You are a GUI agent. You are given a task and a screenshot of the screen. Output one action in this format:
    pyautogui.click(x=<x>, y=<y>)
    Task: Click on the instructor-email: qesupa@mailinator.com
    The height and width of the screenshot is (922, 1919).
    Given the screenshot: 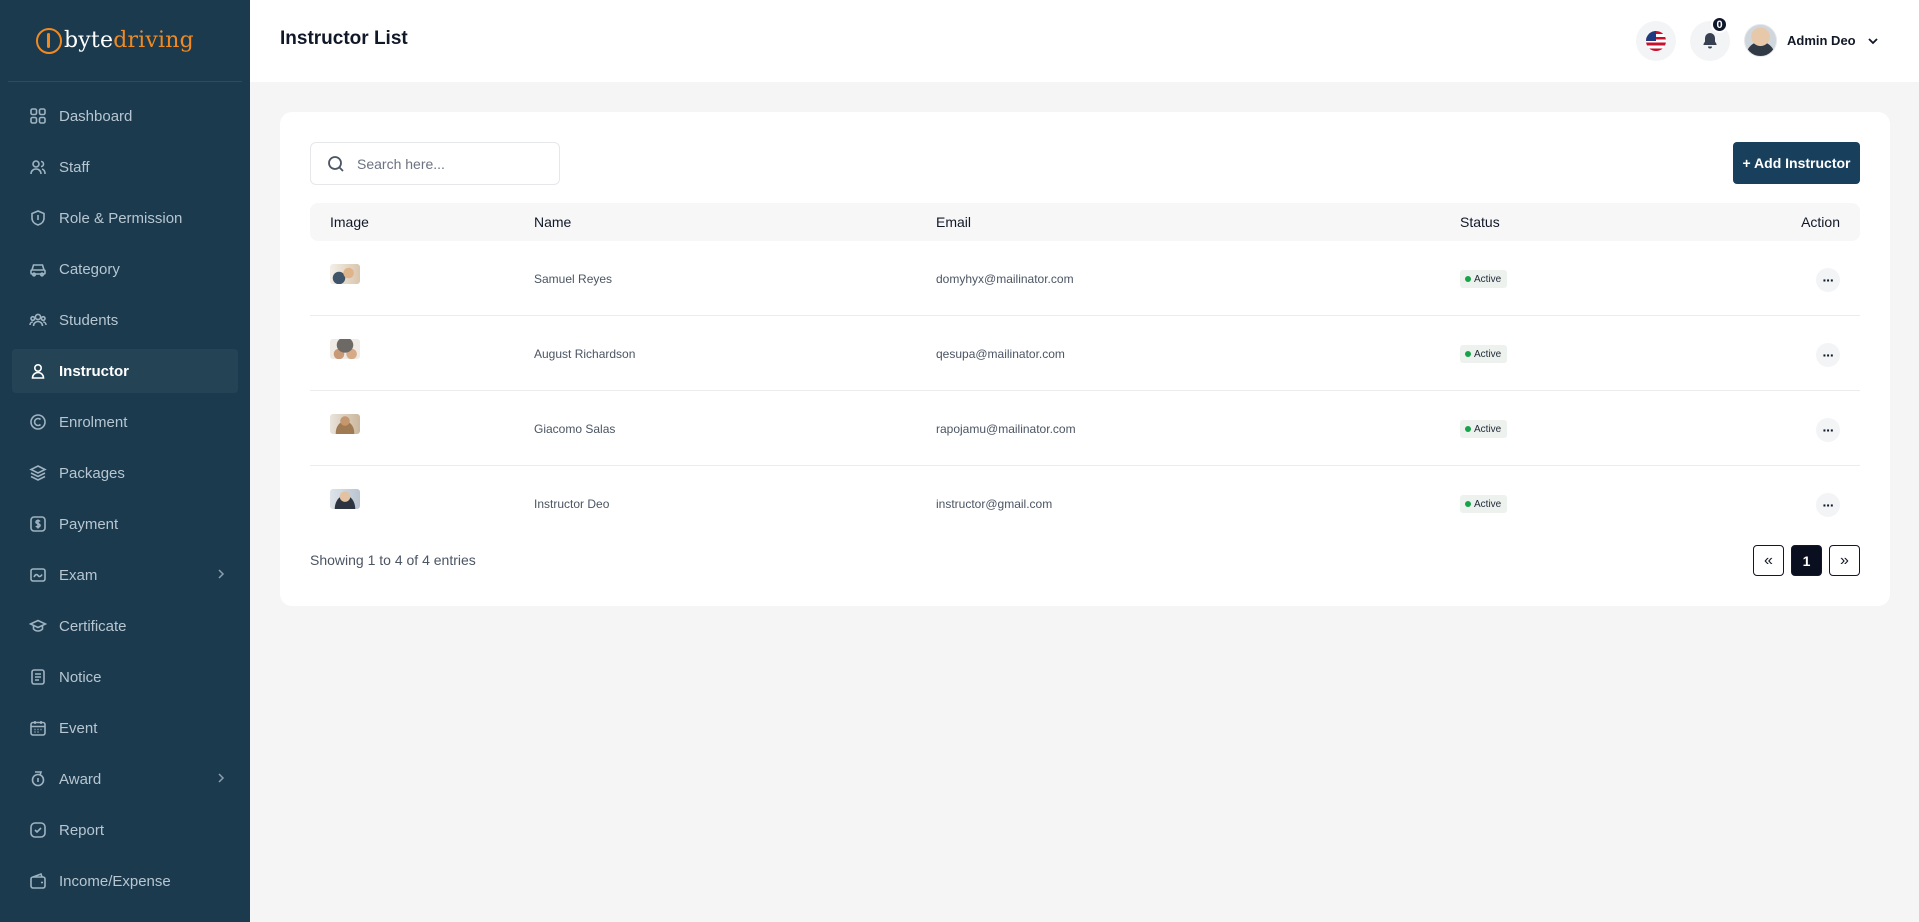 What is the action you would take?
    pyautogui.click(x=1000, y=354)
    